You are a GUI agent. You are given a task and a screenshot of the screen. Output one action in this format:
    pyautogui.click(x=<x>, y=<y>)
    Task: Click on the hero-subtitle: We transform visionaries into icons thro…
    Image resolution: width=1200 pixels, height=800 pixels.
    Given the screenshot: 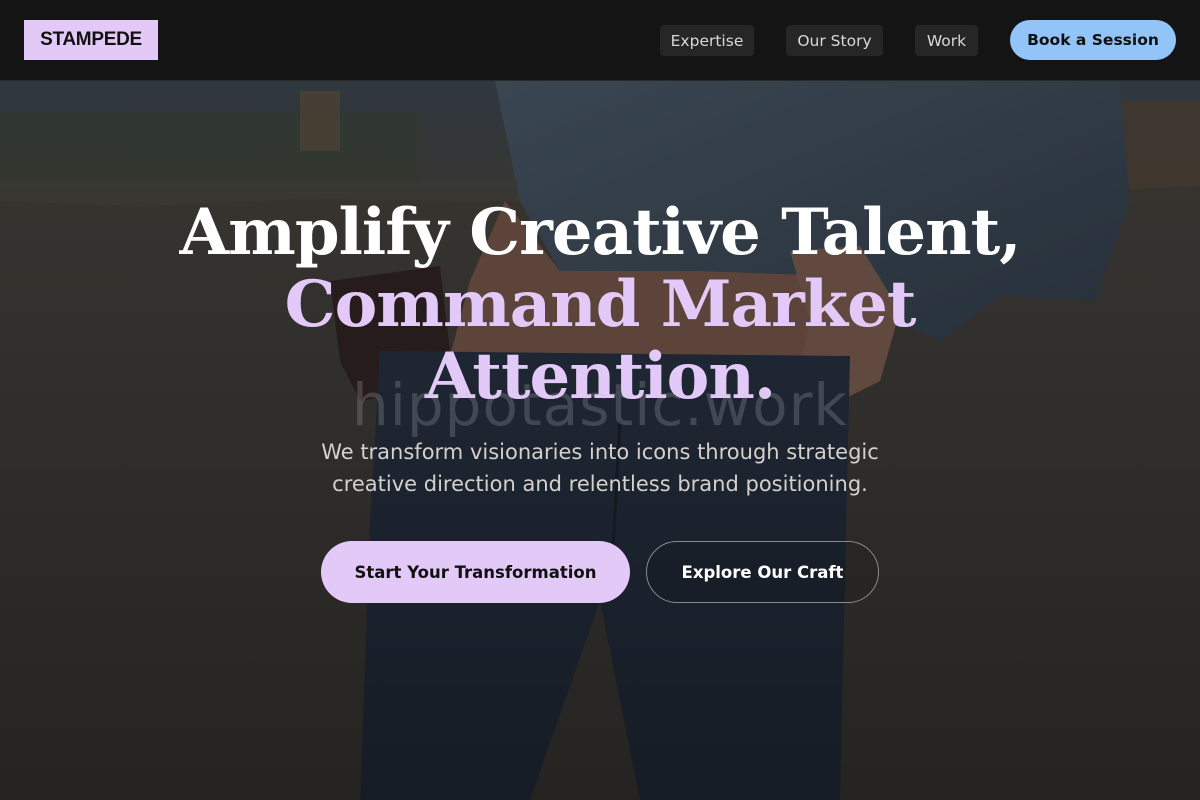 What is the action you would take?
    pyautogui.click(x=600, y=468)
    